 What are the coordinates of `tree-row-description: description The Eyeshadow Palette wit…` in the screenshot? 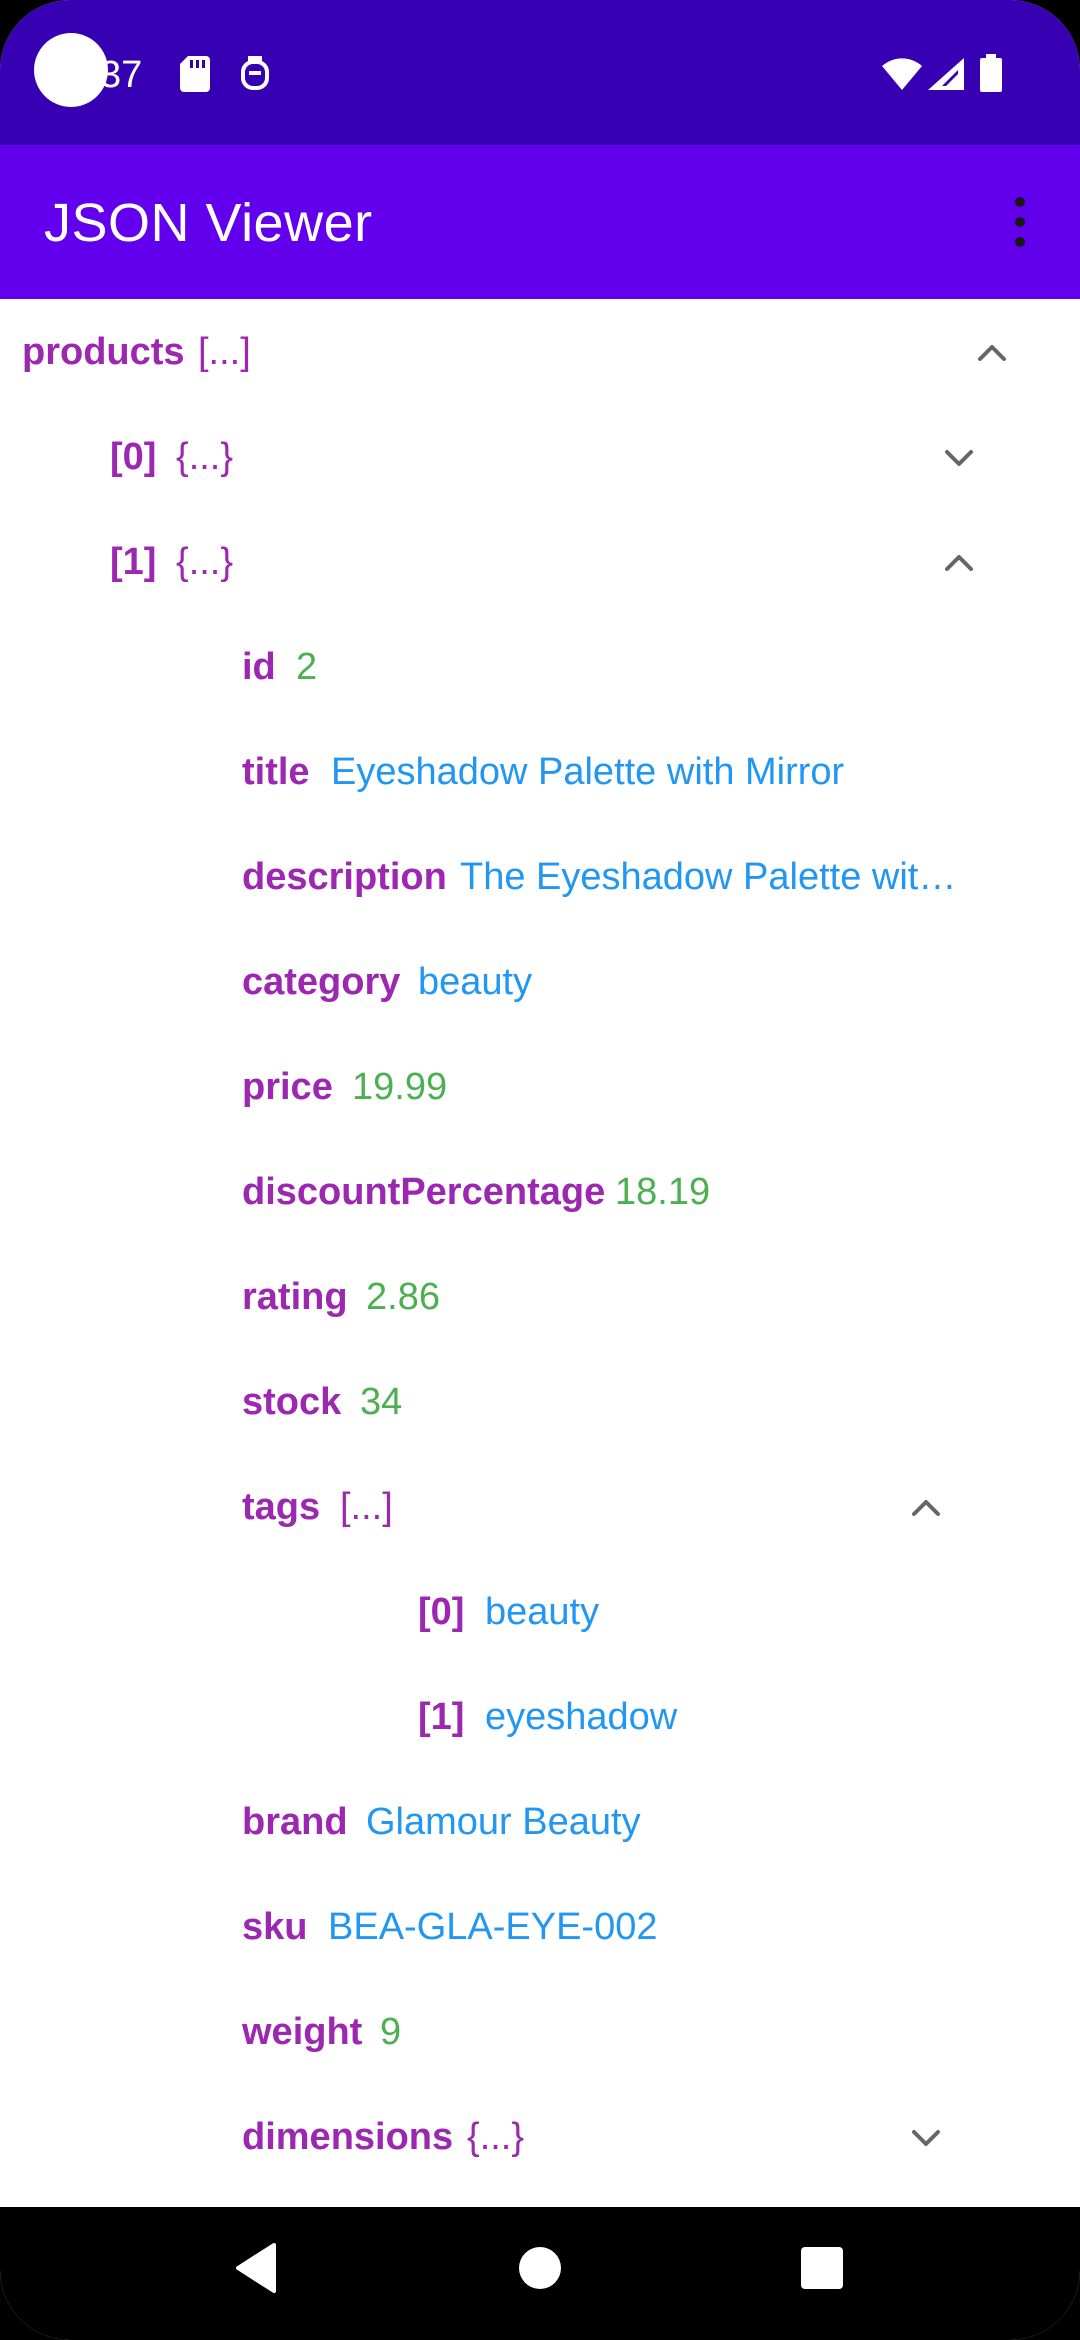 It's located at (540, 876).